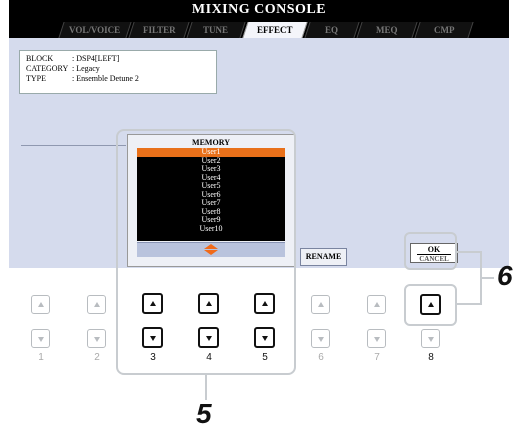  I want to click on panel-button-7-up, so click(376, 304).